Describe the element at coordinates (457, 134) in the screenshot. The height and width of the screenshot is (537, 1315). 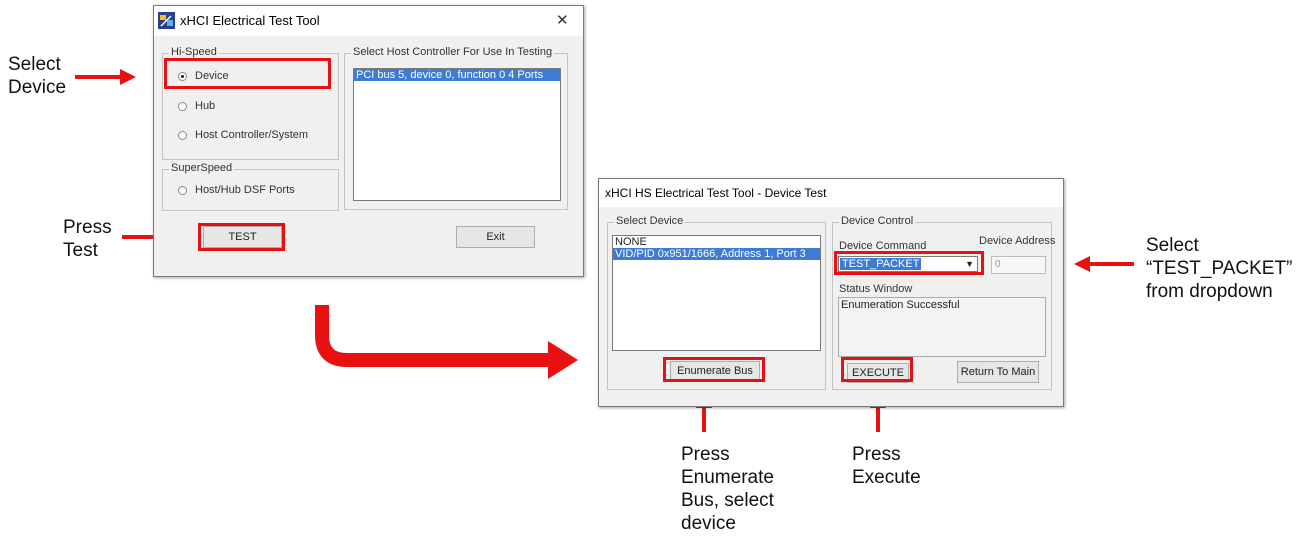
I see `controller-listbox: PCI bus 5, device 0, function 0 4 Ports` at that location.